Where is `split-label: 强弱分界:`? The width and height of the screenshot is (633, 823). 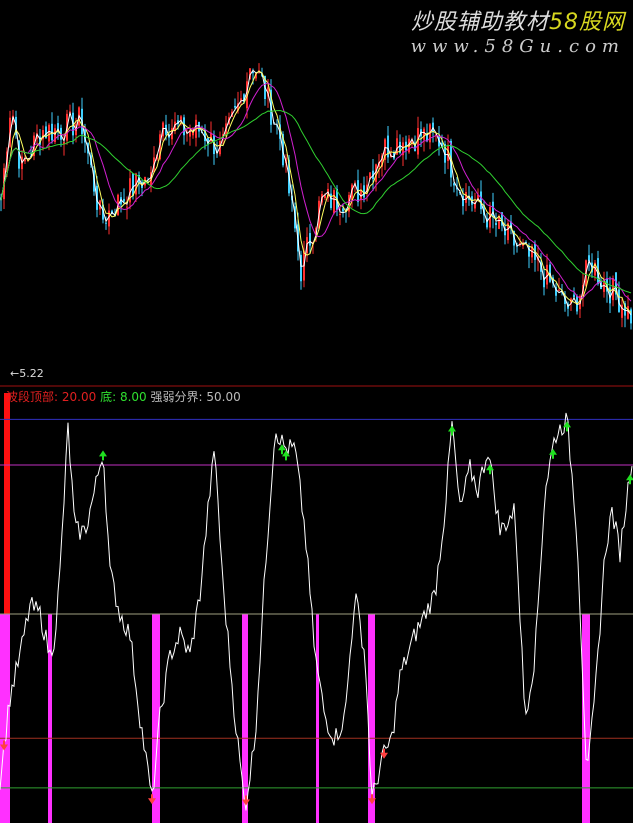 split-label: 强弱分界: is located at coordinates (176, 397).